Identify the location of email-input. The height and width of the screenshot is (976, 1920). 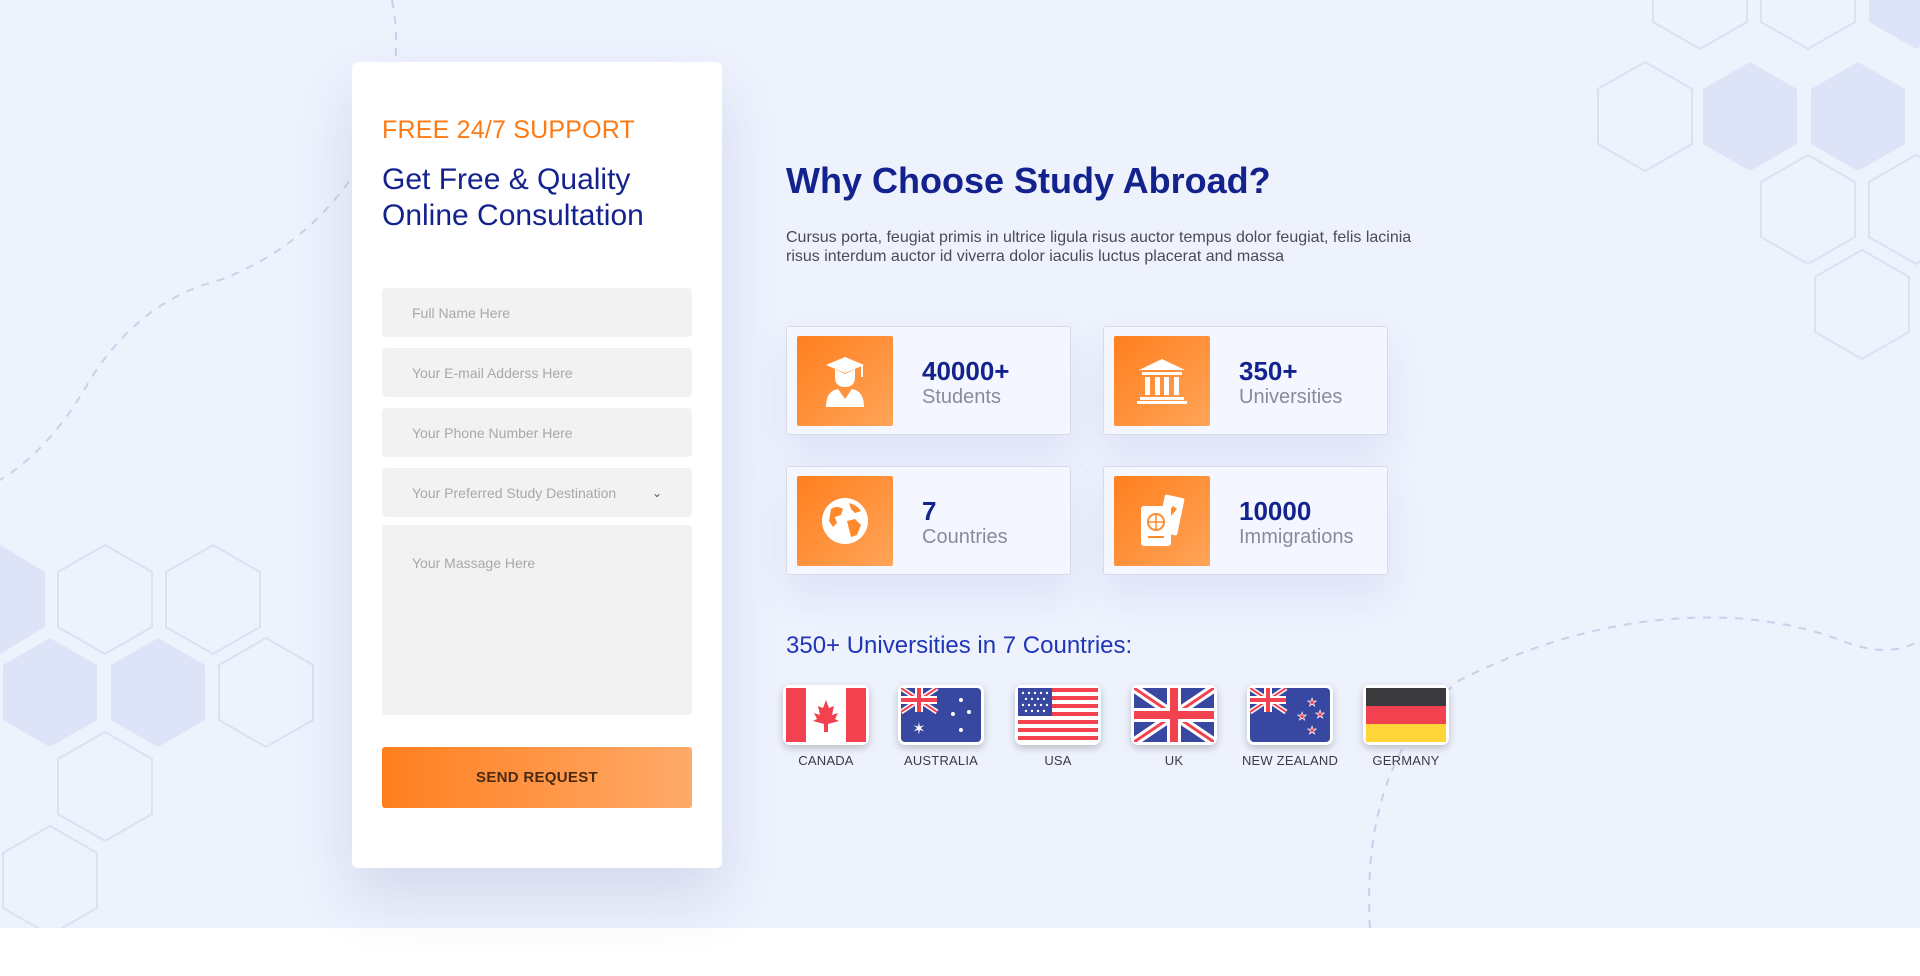
(537, 372).